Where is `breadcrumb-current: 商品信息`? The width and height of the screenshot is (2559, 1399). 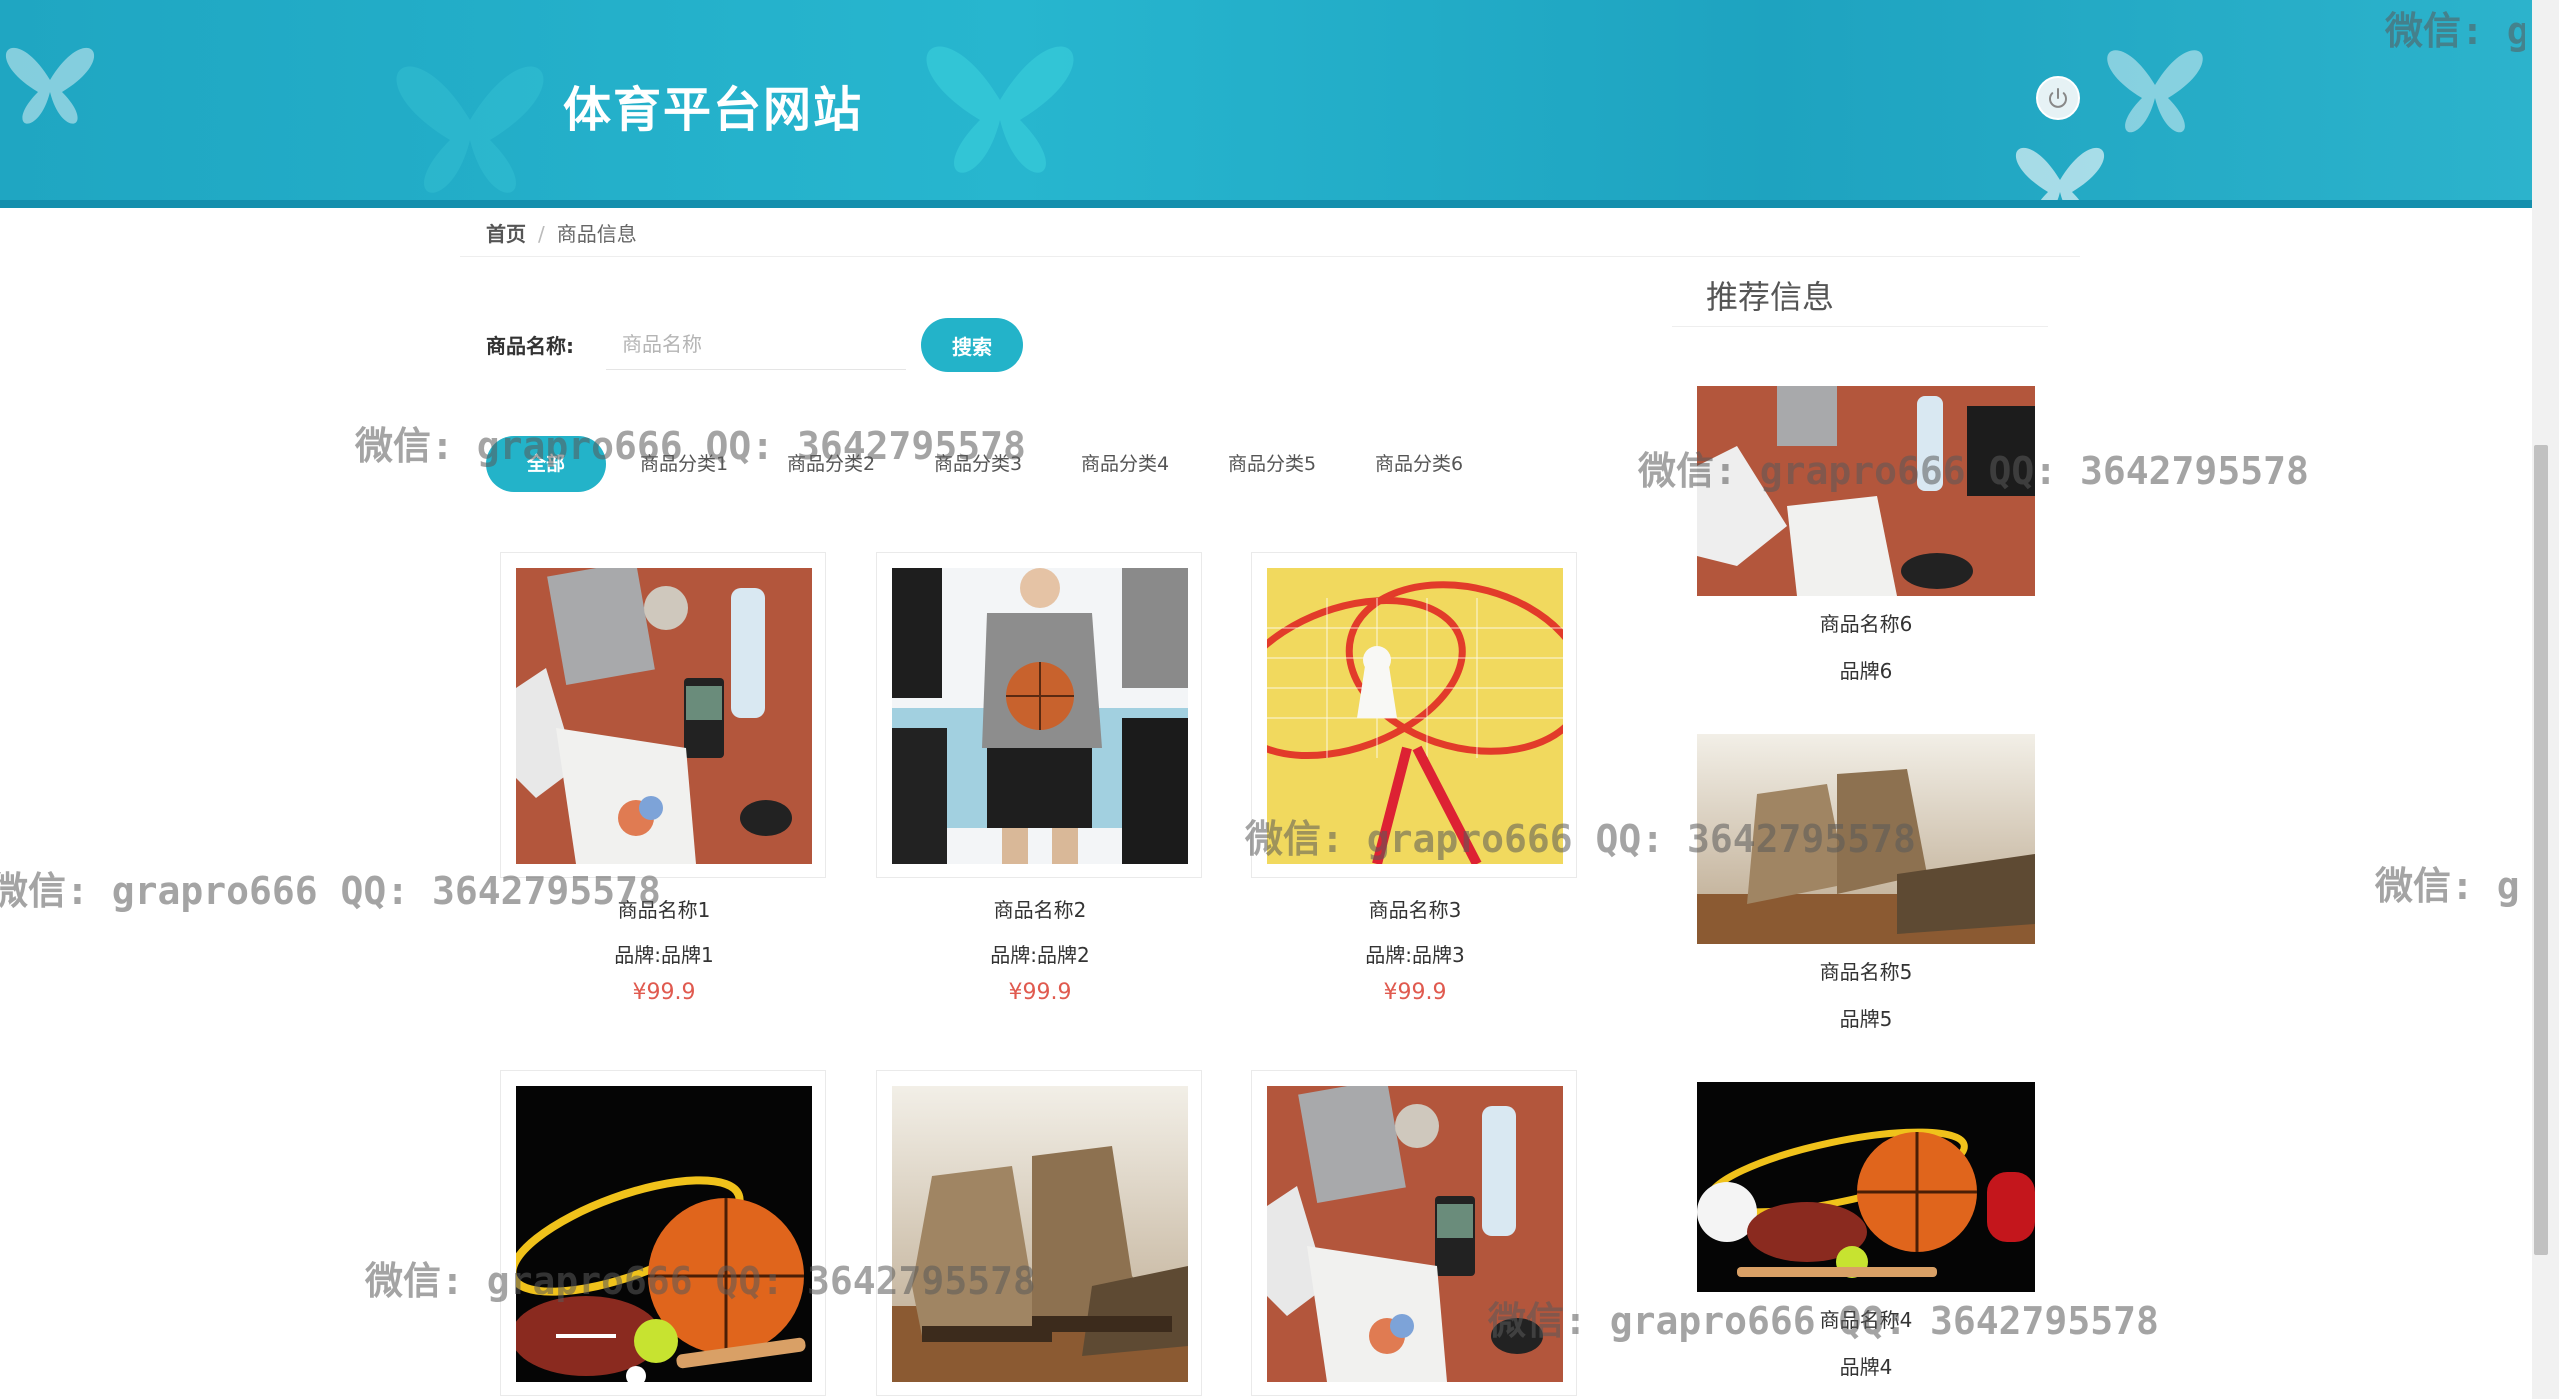
breadcrumb-current: 商品信息 is located at coordinates (596, 234).